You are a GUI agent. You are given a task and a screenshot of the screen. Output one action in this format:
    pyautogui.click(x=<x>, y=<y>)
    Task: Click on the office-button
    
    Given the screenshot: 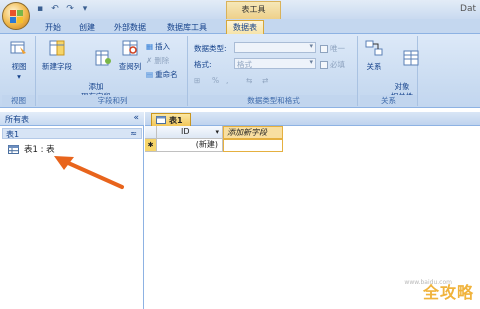 What is the action you would take?
    pyautogui.click(x=16, y=16)
    